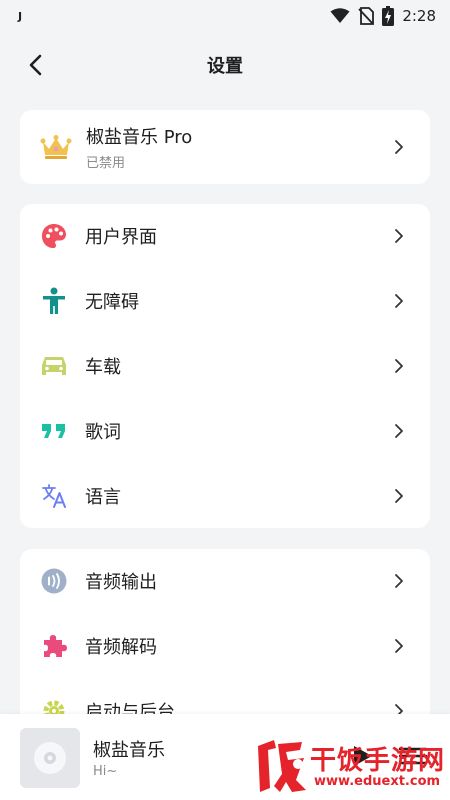 Image resolution: width=450 pixels, height=800 pixels. I want to click on status-bar: J 2:28, so click(225, 16).